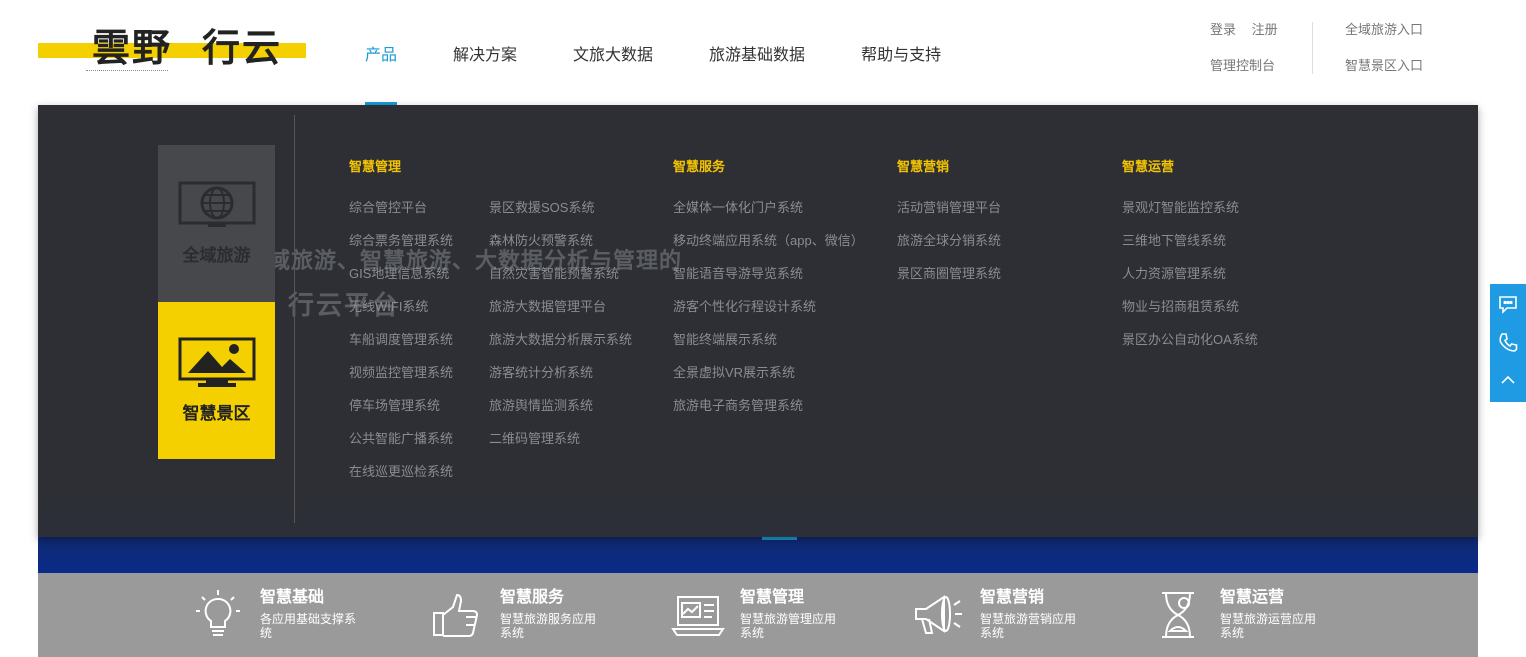  Describe the element at coordinates (401, 247) in the screenshot. I see `menu-link: 综合票务管理系统` at that location.